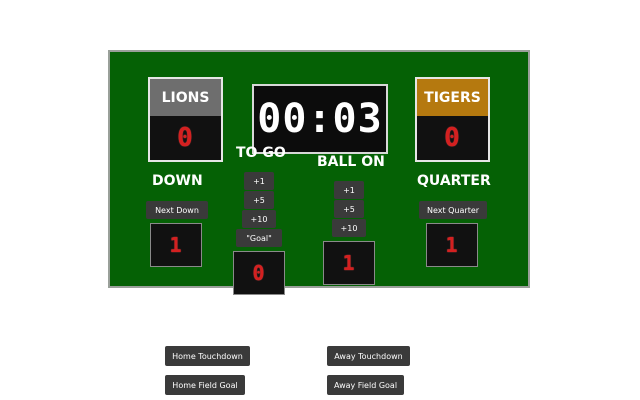  What do you see at coordinates (205, 385) in the screenshot?
I see `home-field-goal-button: Home Field Goal` at bounding box center [205, 385].